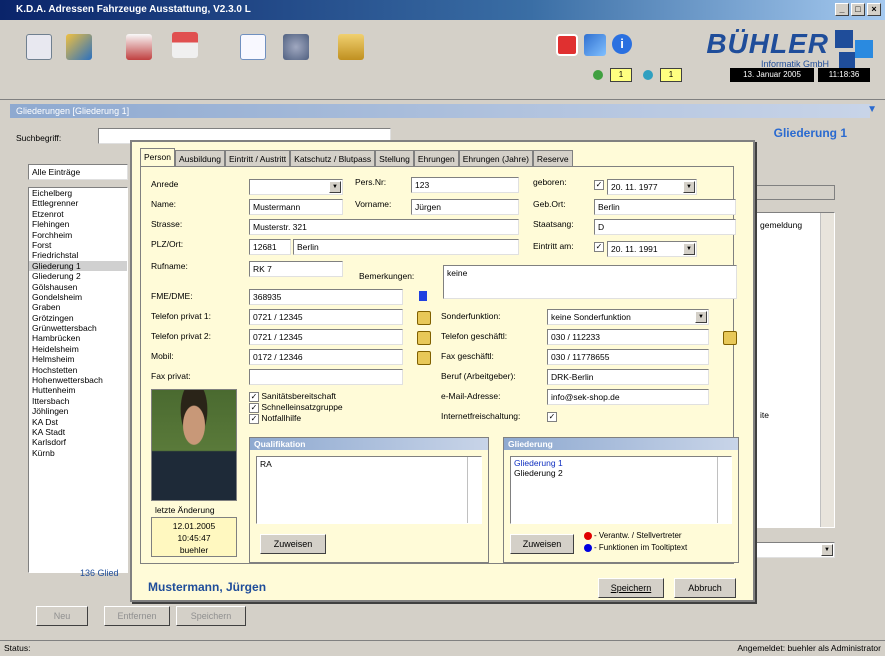  Describe the element at coordinates (628, 357) in the screenshot. I see `faxgesch-field: 030 / 11778655` at that location.